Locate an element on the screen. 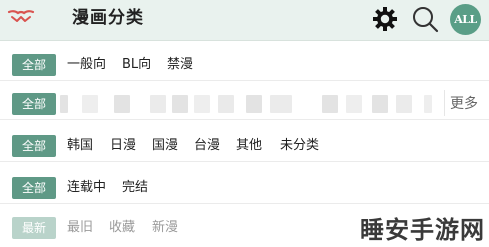  sort-option: 最旧 is located at coordinates (80, 228).